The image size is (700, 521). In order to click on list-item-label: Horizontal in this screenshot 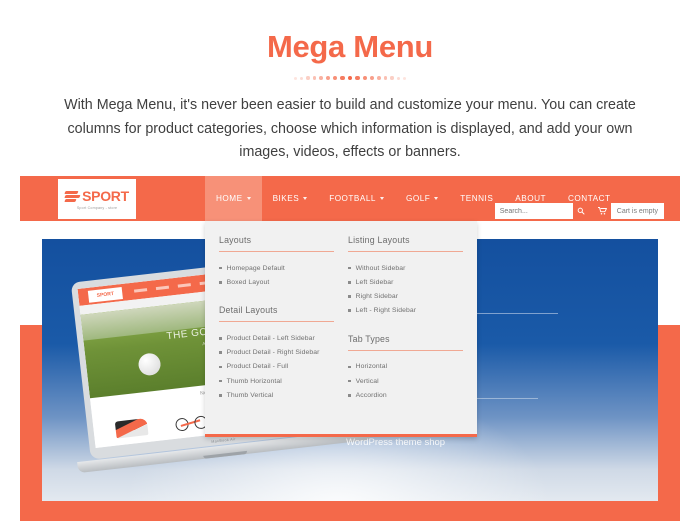, I will do `click(371, 367)`.